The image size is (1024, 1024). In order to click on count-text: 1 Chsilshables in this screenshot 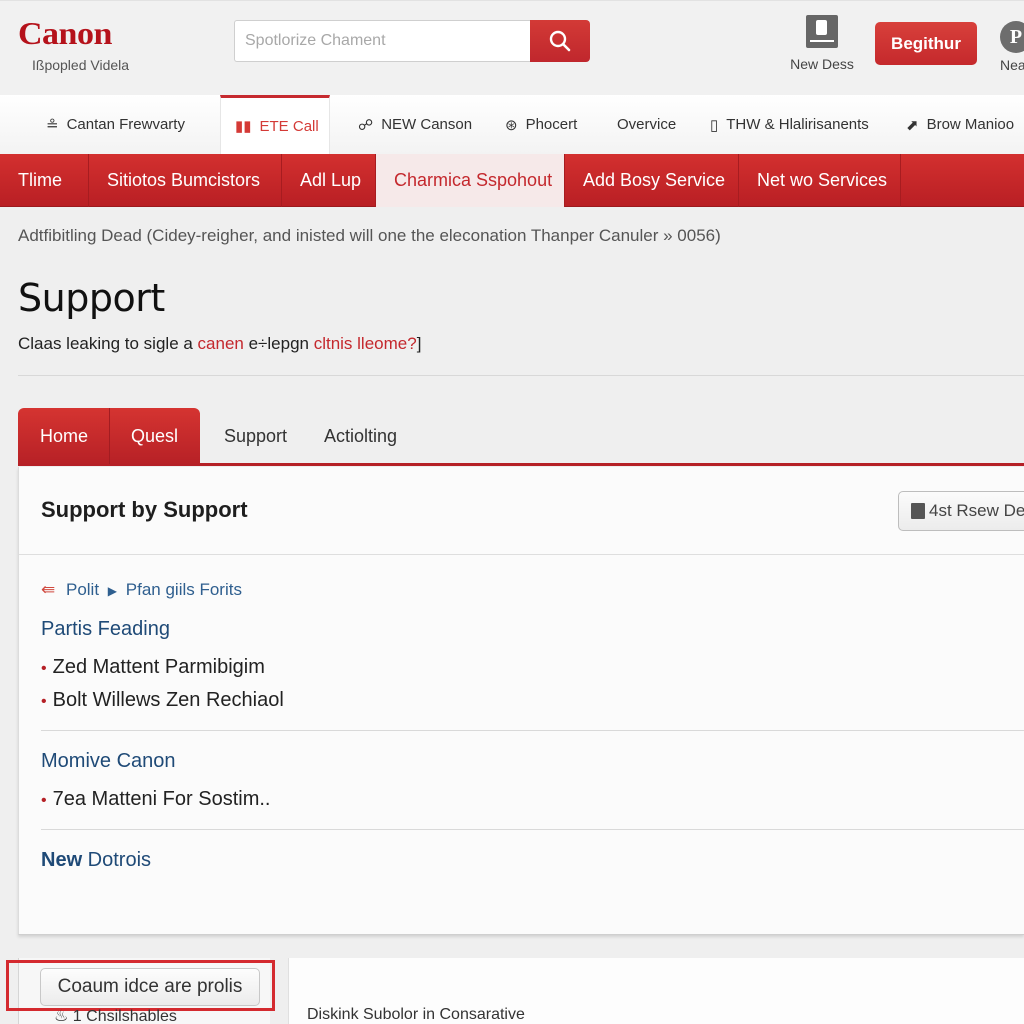, I will do `click(124, 1016)`.